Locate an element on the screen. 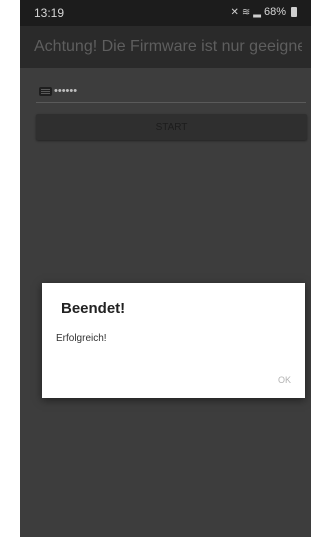 This screenshot has height=537, width=329. status-icons: ✕ ≋ ▂ 68% is located at coordinates (263, 12).